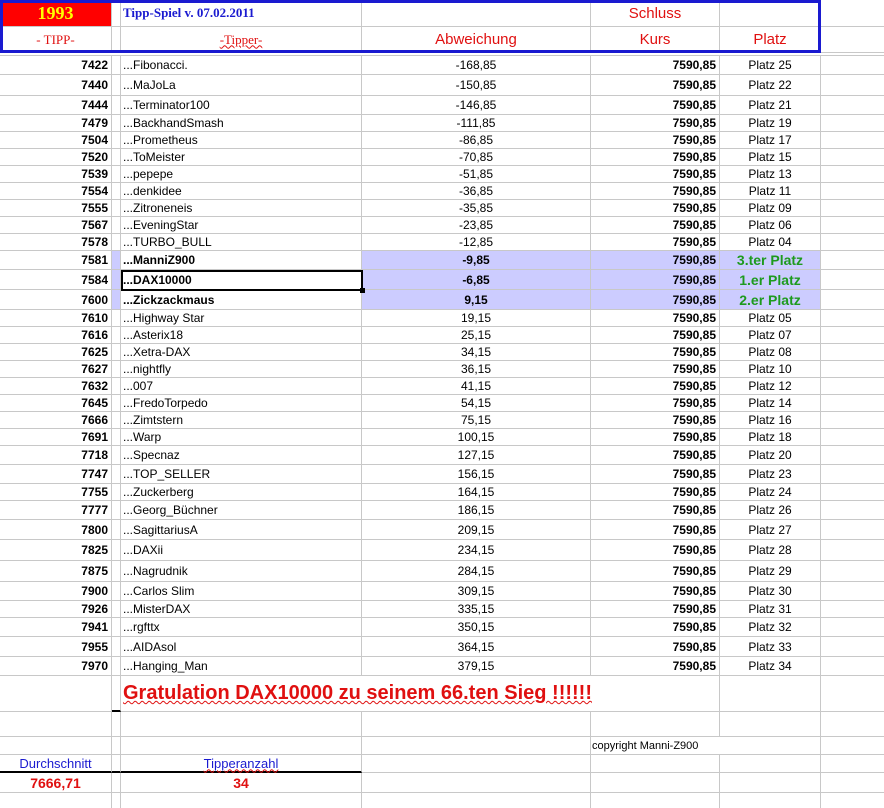  I want to click on tipp-cell: 7567, so click(56, 225).